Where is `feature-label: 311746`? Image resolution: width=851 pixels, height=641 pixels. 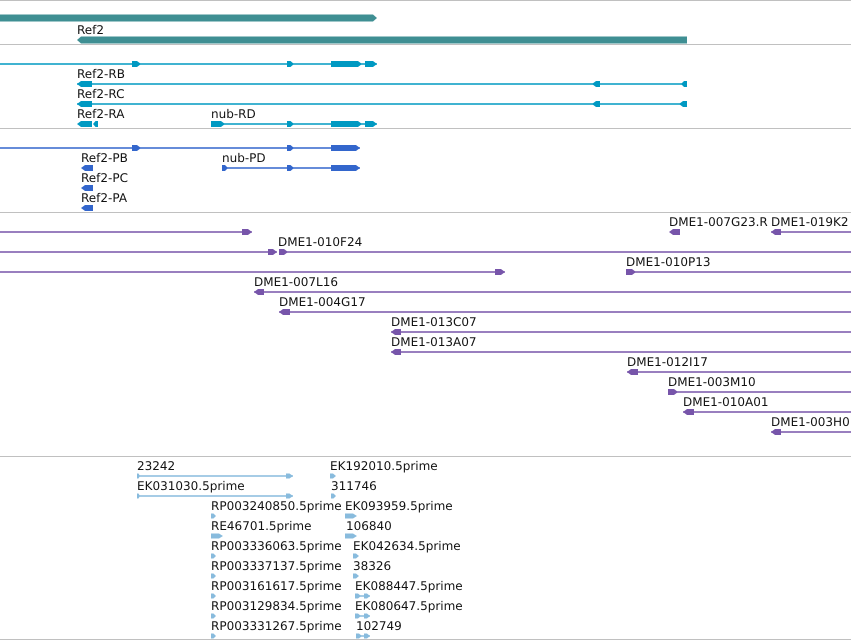
feature-label: 311746 is located at coordinates (354, 486).